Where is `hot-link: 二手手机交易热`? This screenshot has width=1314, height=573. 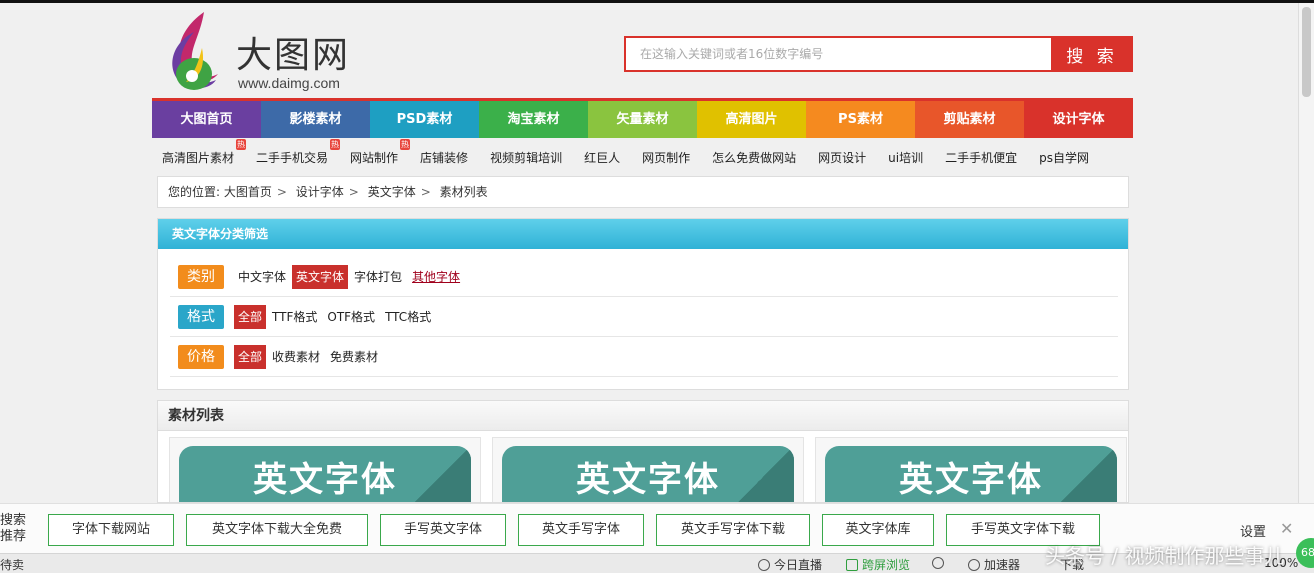 hot-link: 二手手机交易热 is located at coordinates (298, 152).